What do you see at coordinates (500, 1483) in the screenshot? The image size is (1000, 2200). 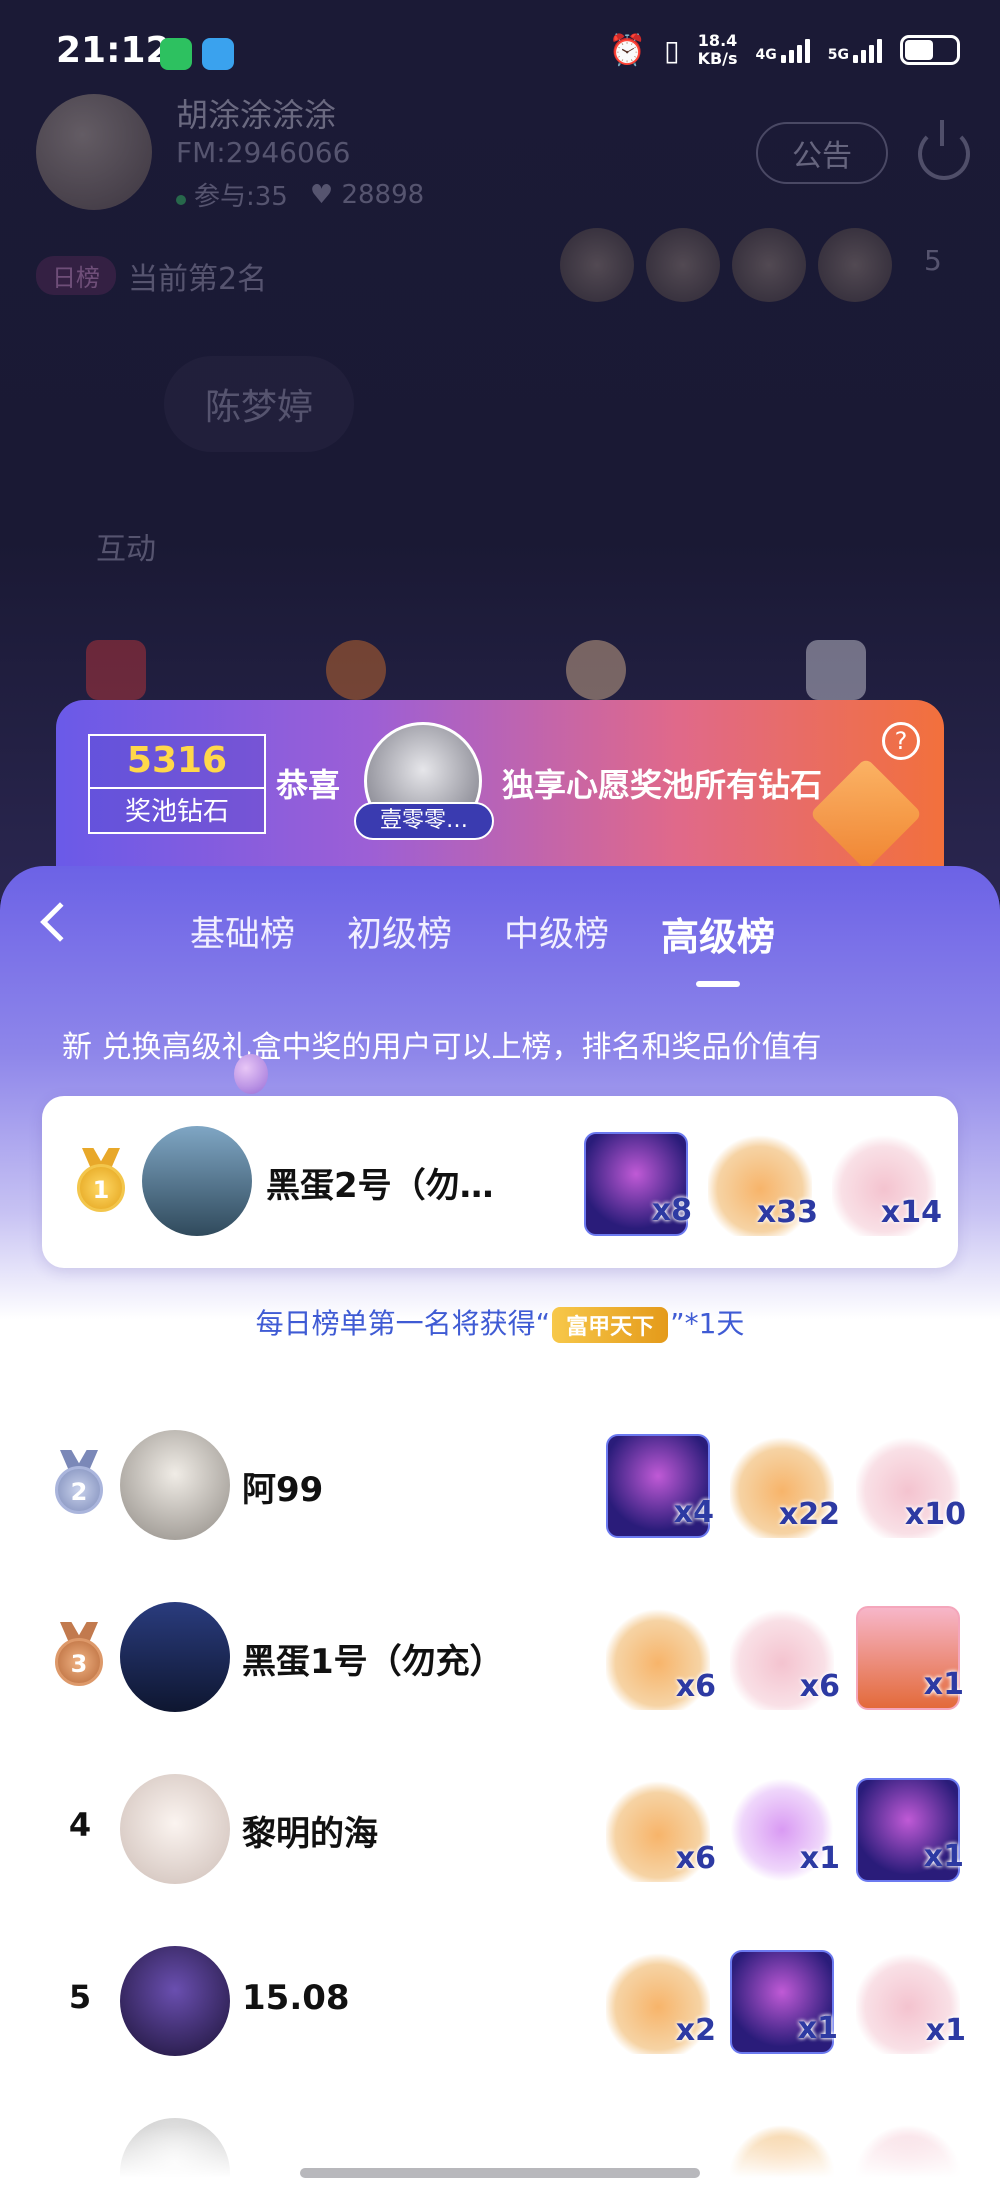 I see `leaderboard-row: 2 阿99 x4 x22 x10` at bounding box center [500, 1483].